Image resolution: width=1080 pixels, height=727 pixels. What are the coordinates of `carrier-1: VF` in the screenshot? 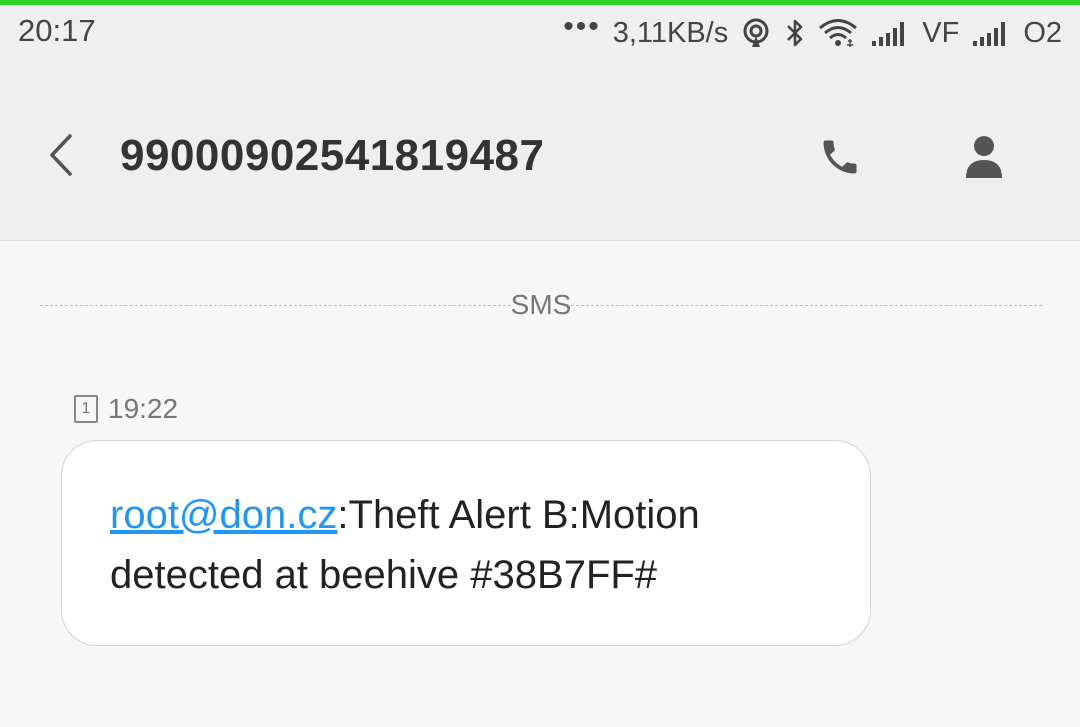 It's located at (941, 32).